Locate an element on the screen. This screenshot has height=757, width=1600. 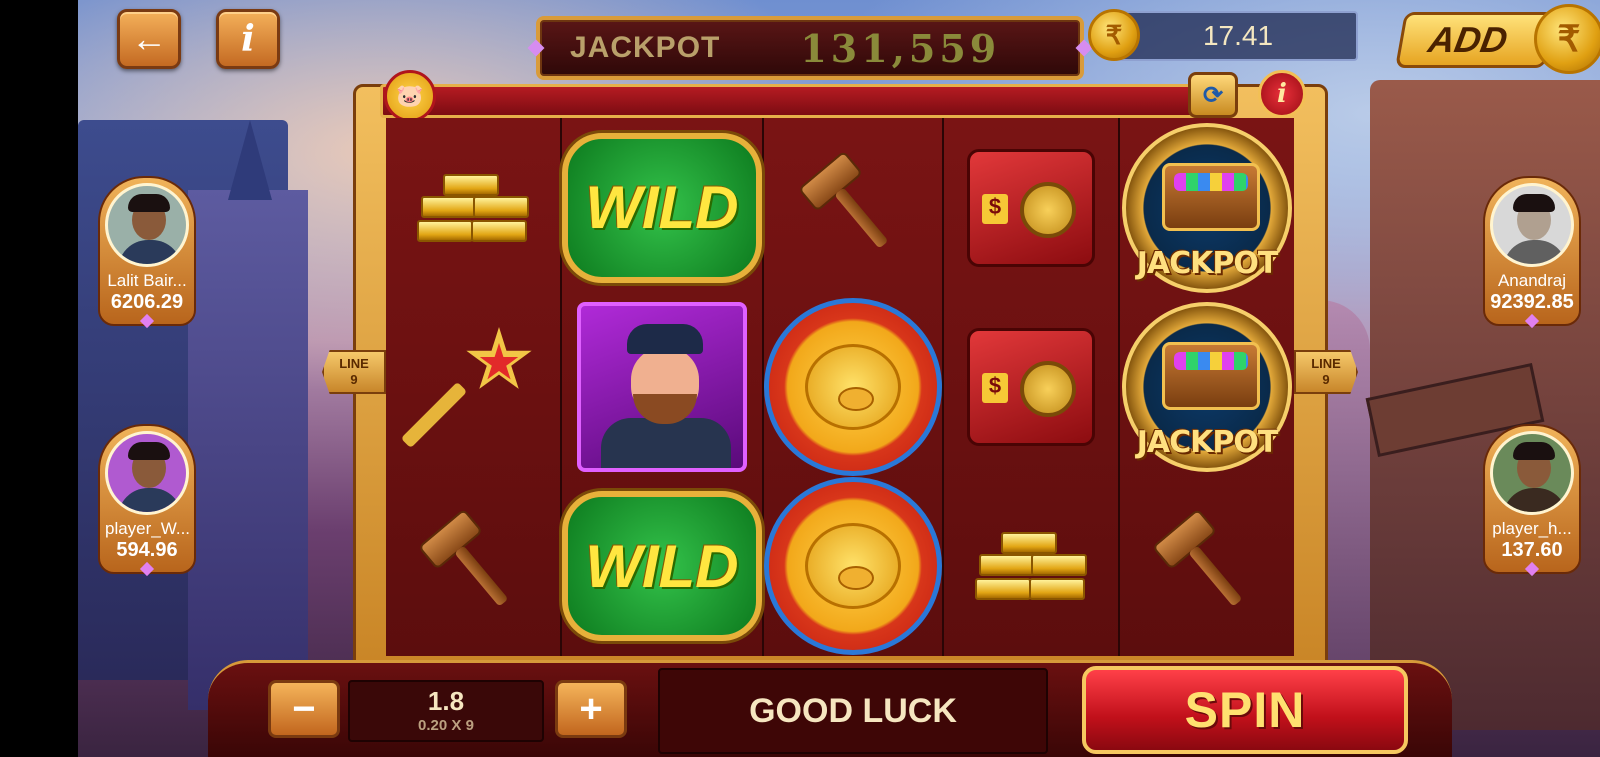
player-frame: player_h... 137.60 is located at coordinates (1532, 500).